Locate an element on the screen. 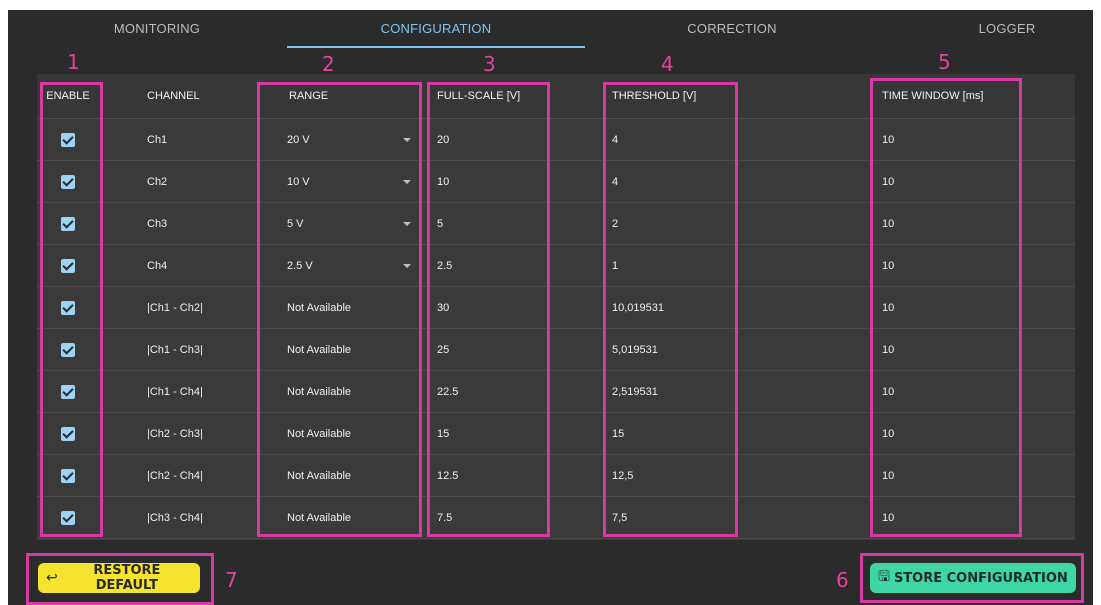 The width and height of the screenshot is (1101, 605). range-cell: 2.5 V is located at coordinates (357, 265).